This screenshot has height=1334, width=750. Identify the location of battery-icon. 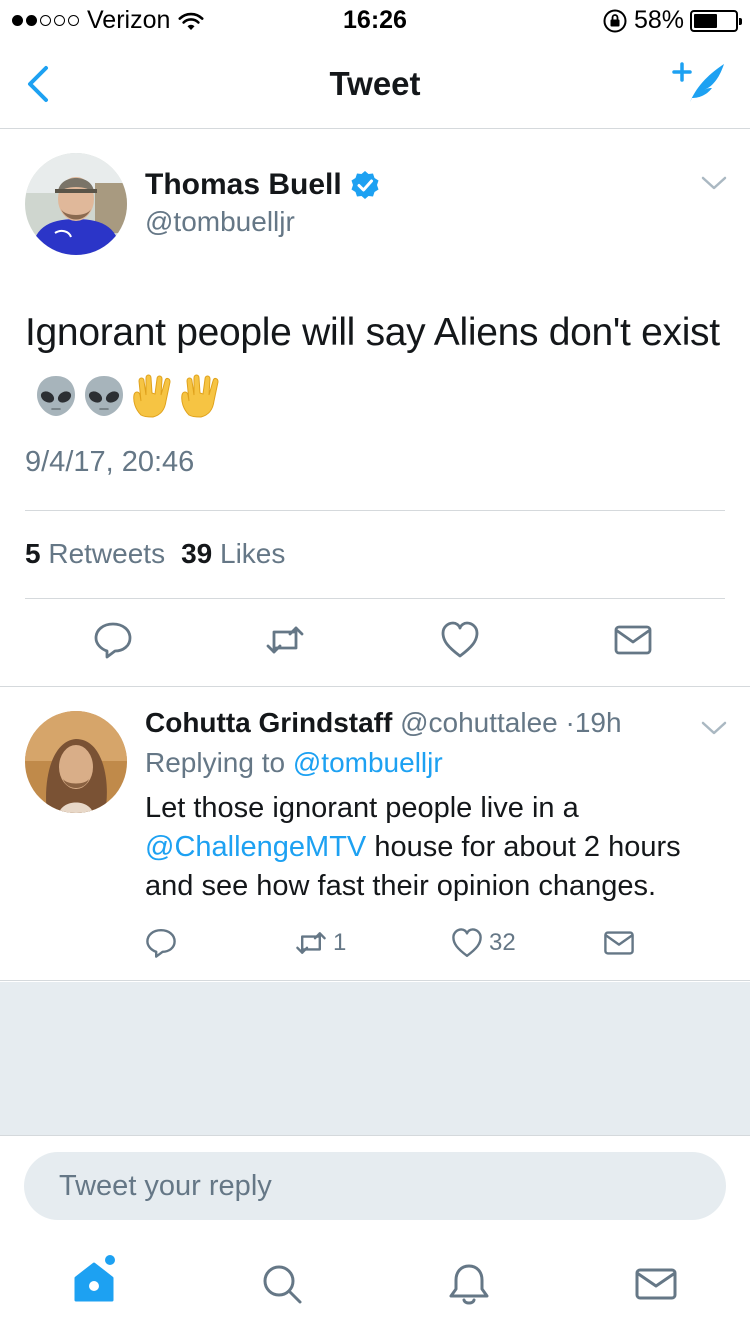
(716, 20).